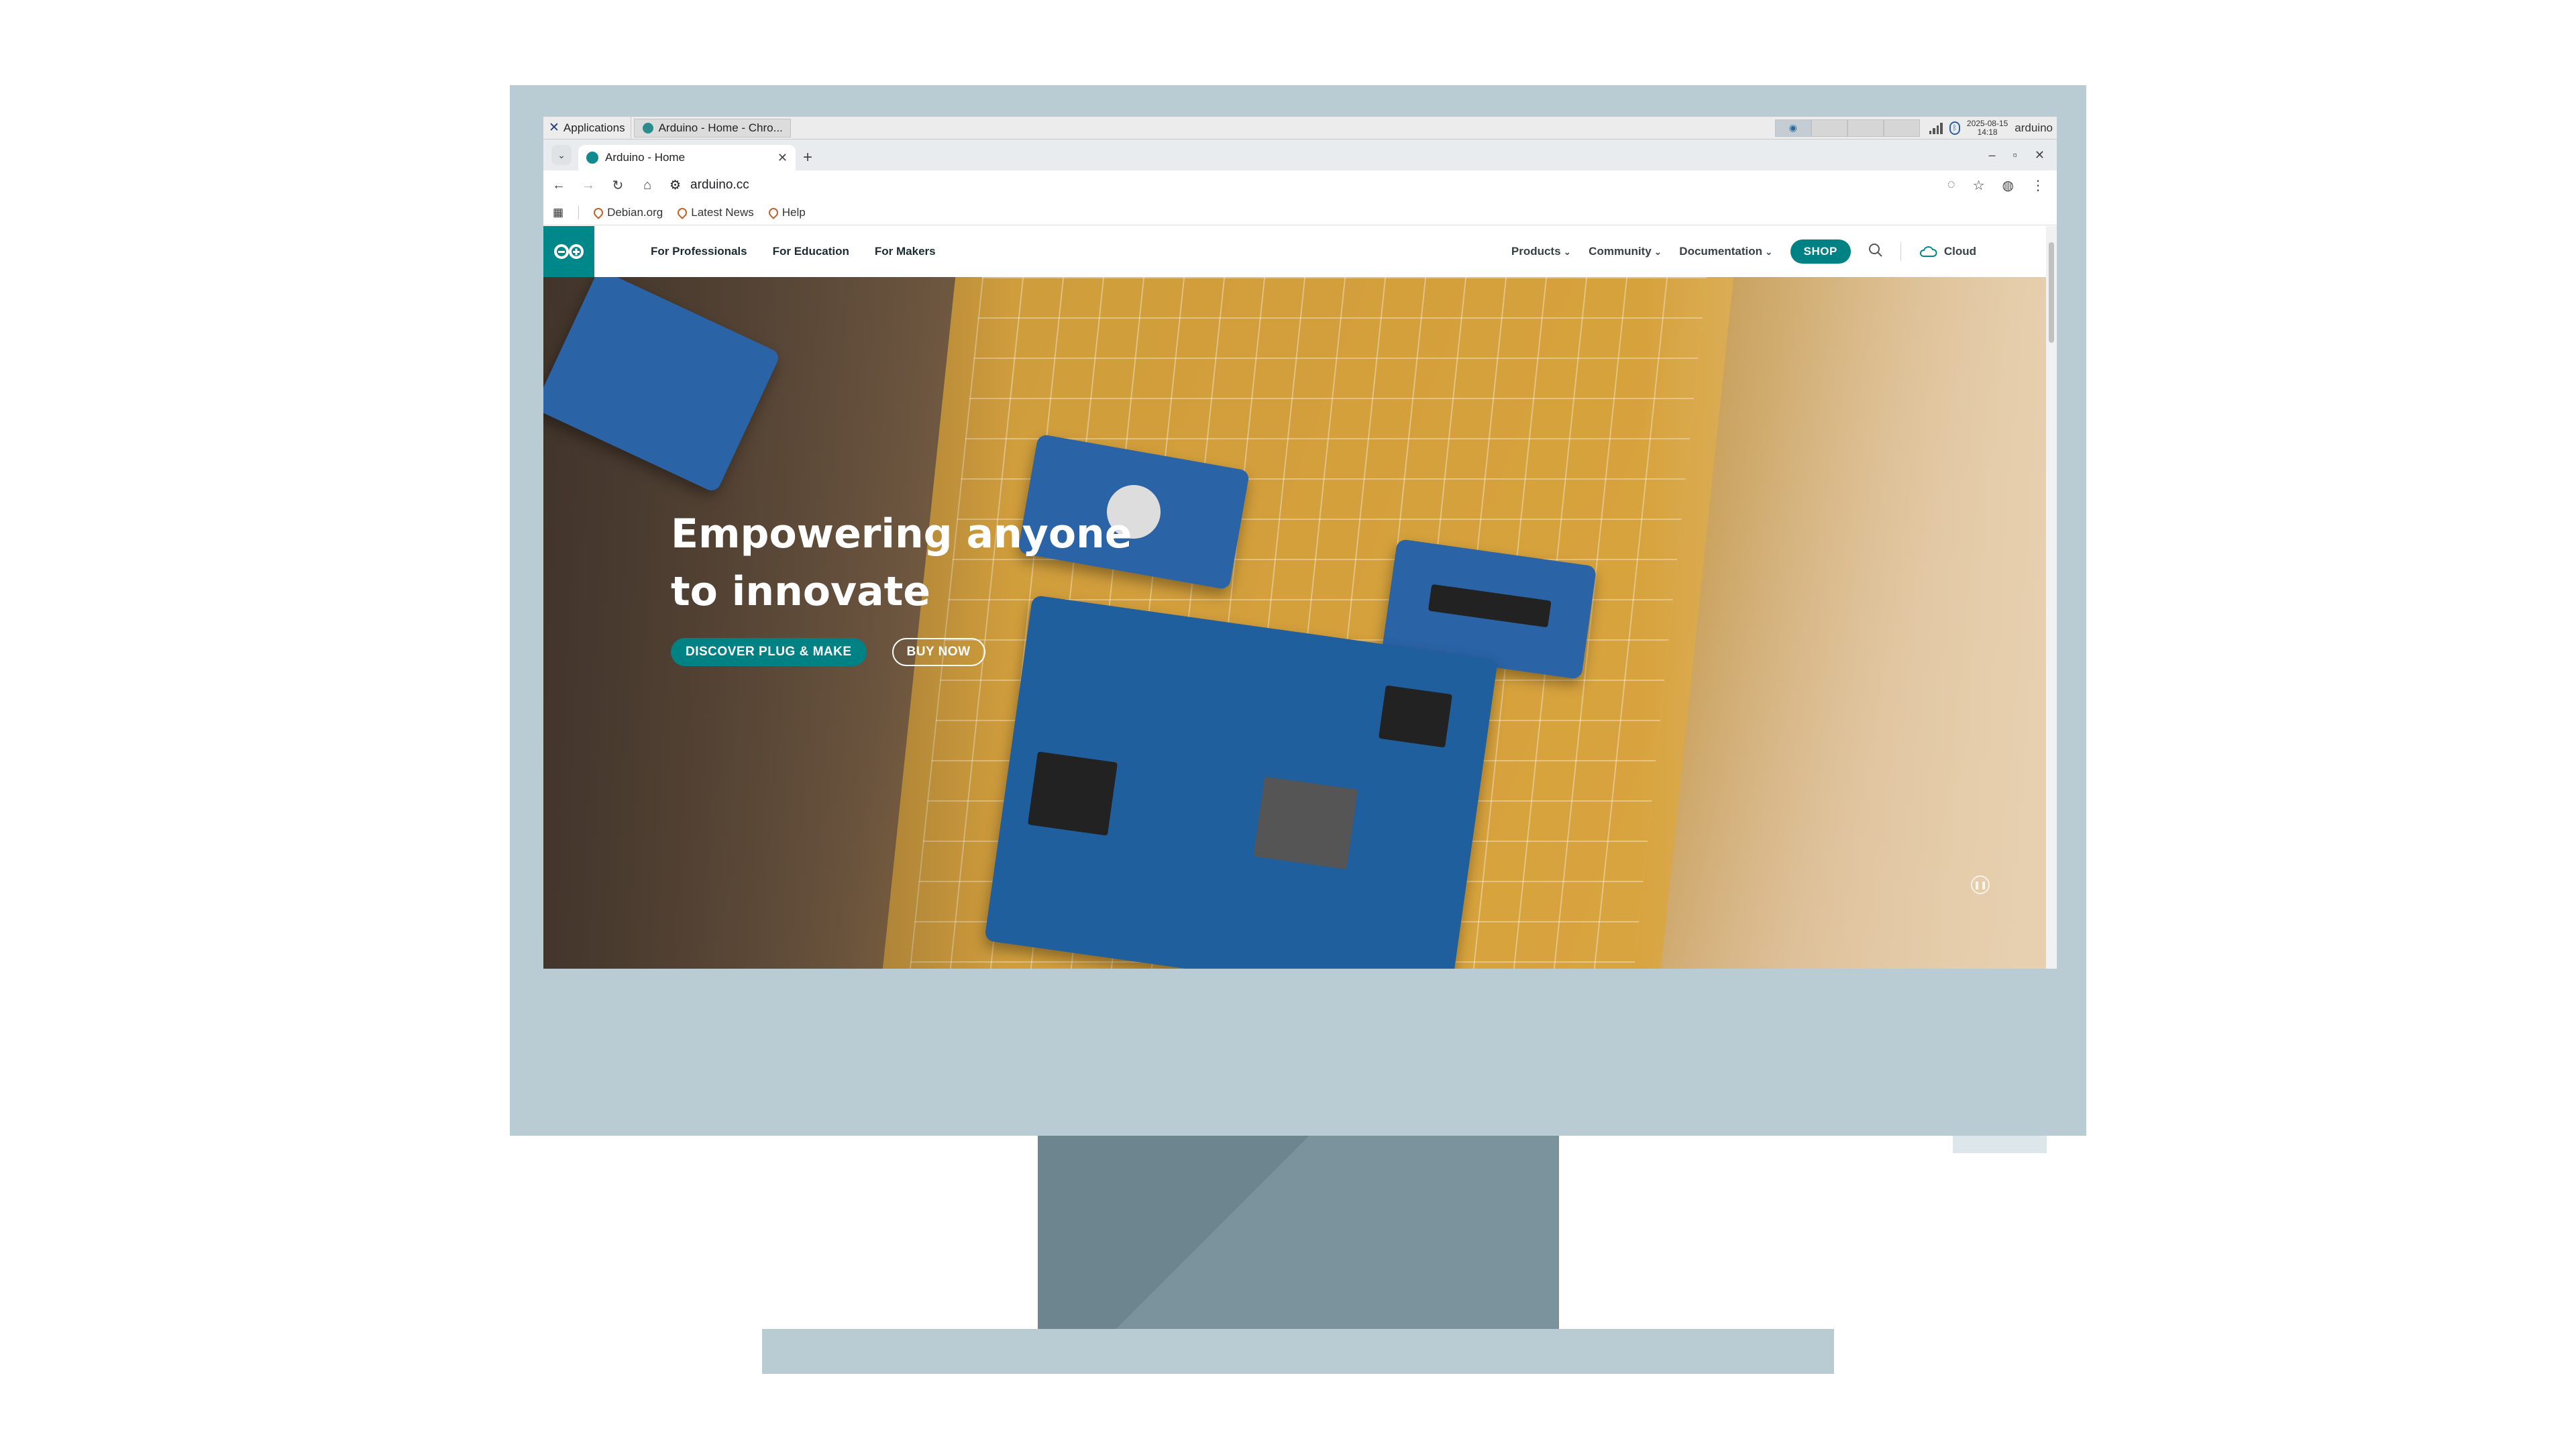 The width and height of the screenshot is (2576, 1449). What do you see at coordinates (782, 158) in the screenshot?
I see `tab-close-icon: ✕` at bounding box center [782, 158].